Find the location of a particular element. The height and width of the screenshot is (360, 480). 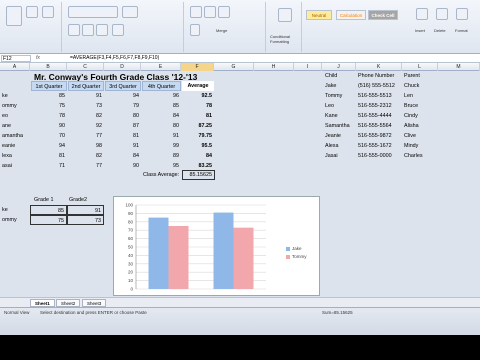

column-header-k: K is located at coordinates (379, 67).